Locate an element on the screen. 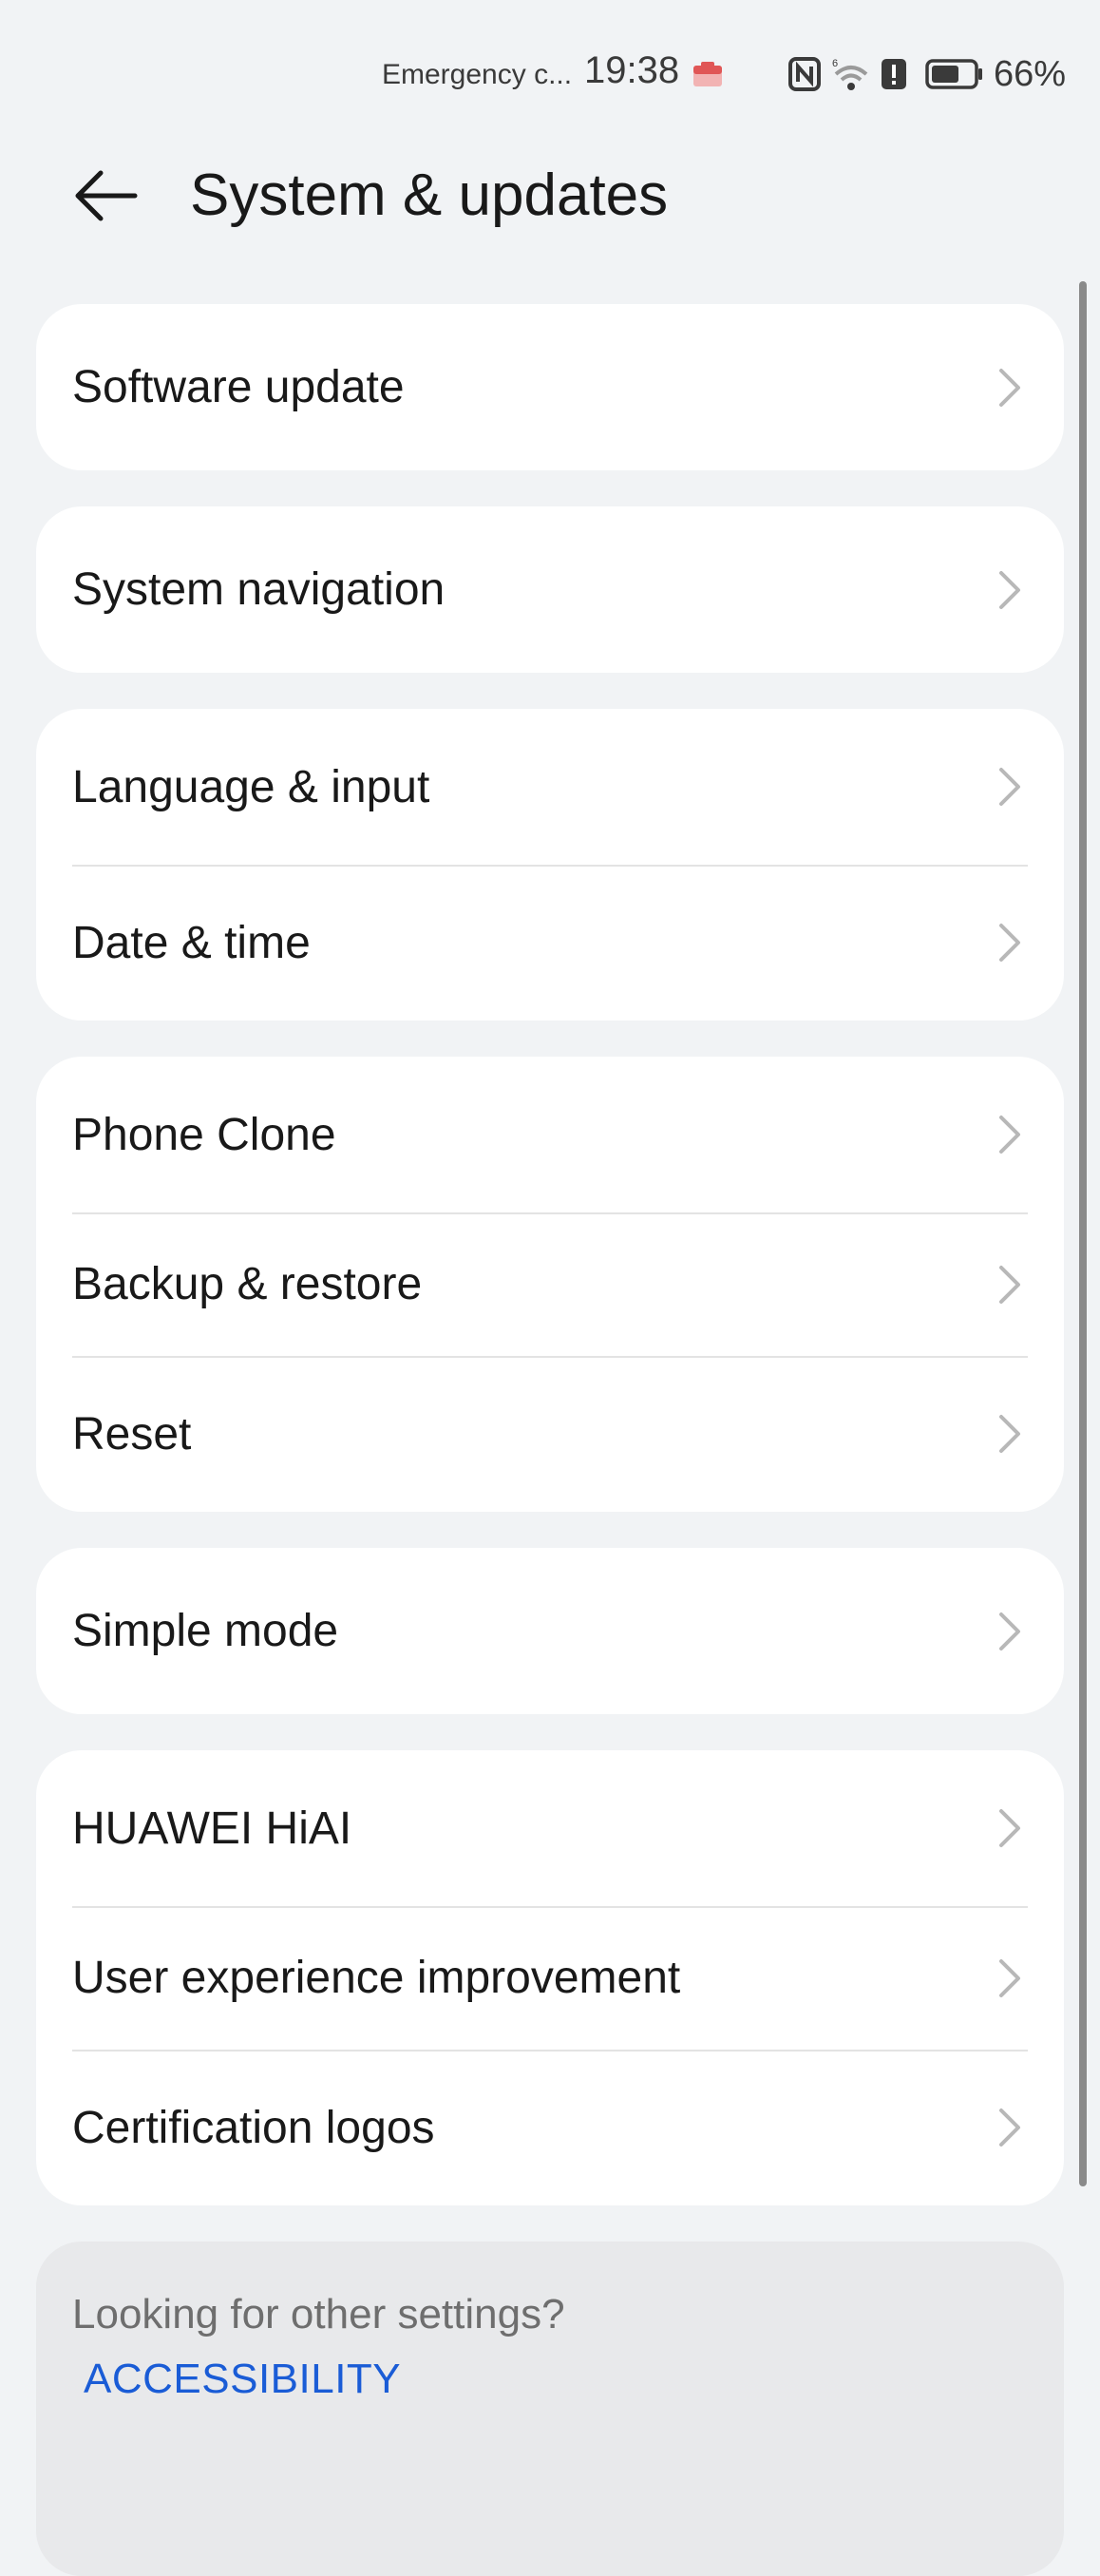 This screenshot has height=2576, width=1100. menu-item-label: Phone Clone is located at coordinates (204, 1134).